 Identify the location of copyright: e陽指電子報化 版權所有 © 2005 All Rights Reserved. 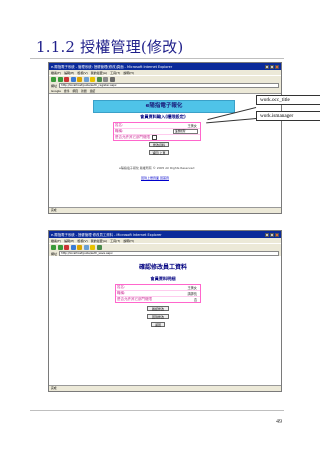
(157, 168).